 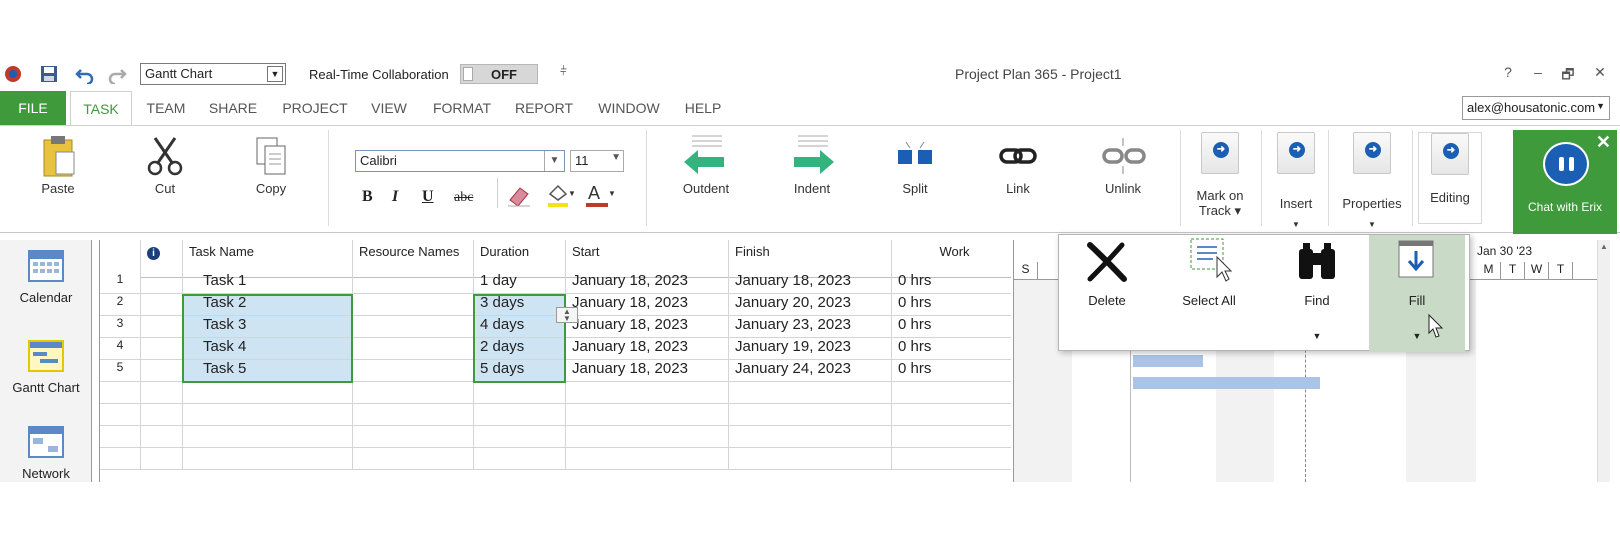 I want to click on delete-button: Delete, so click(x=1107, y=293).